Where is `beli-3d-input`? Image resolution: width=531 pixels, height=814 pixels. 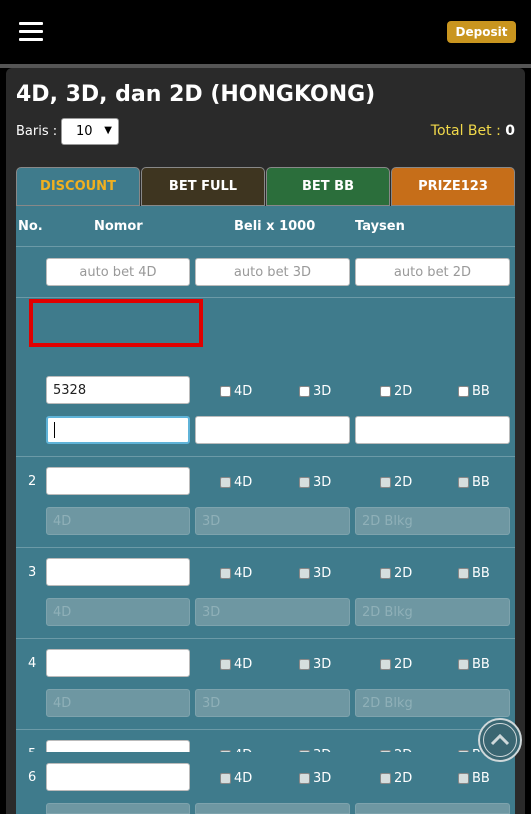
beli-3d-input is located at coordinates (272, 430).